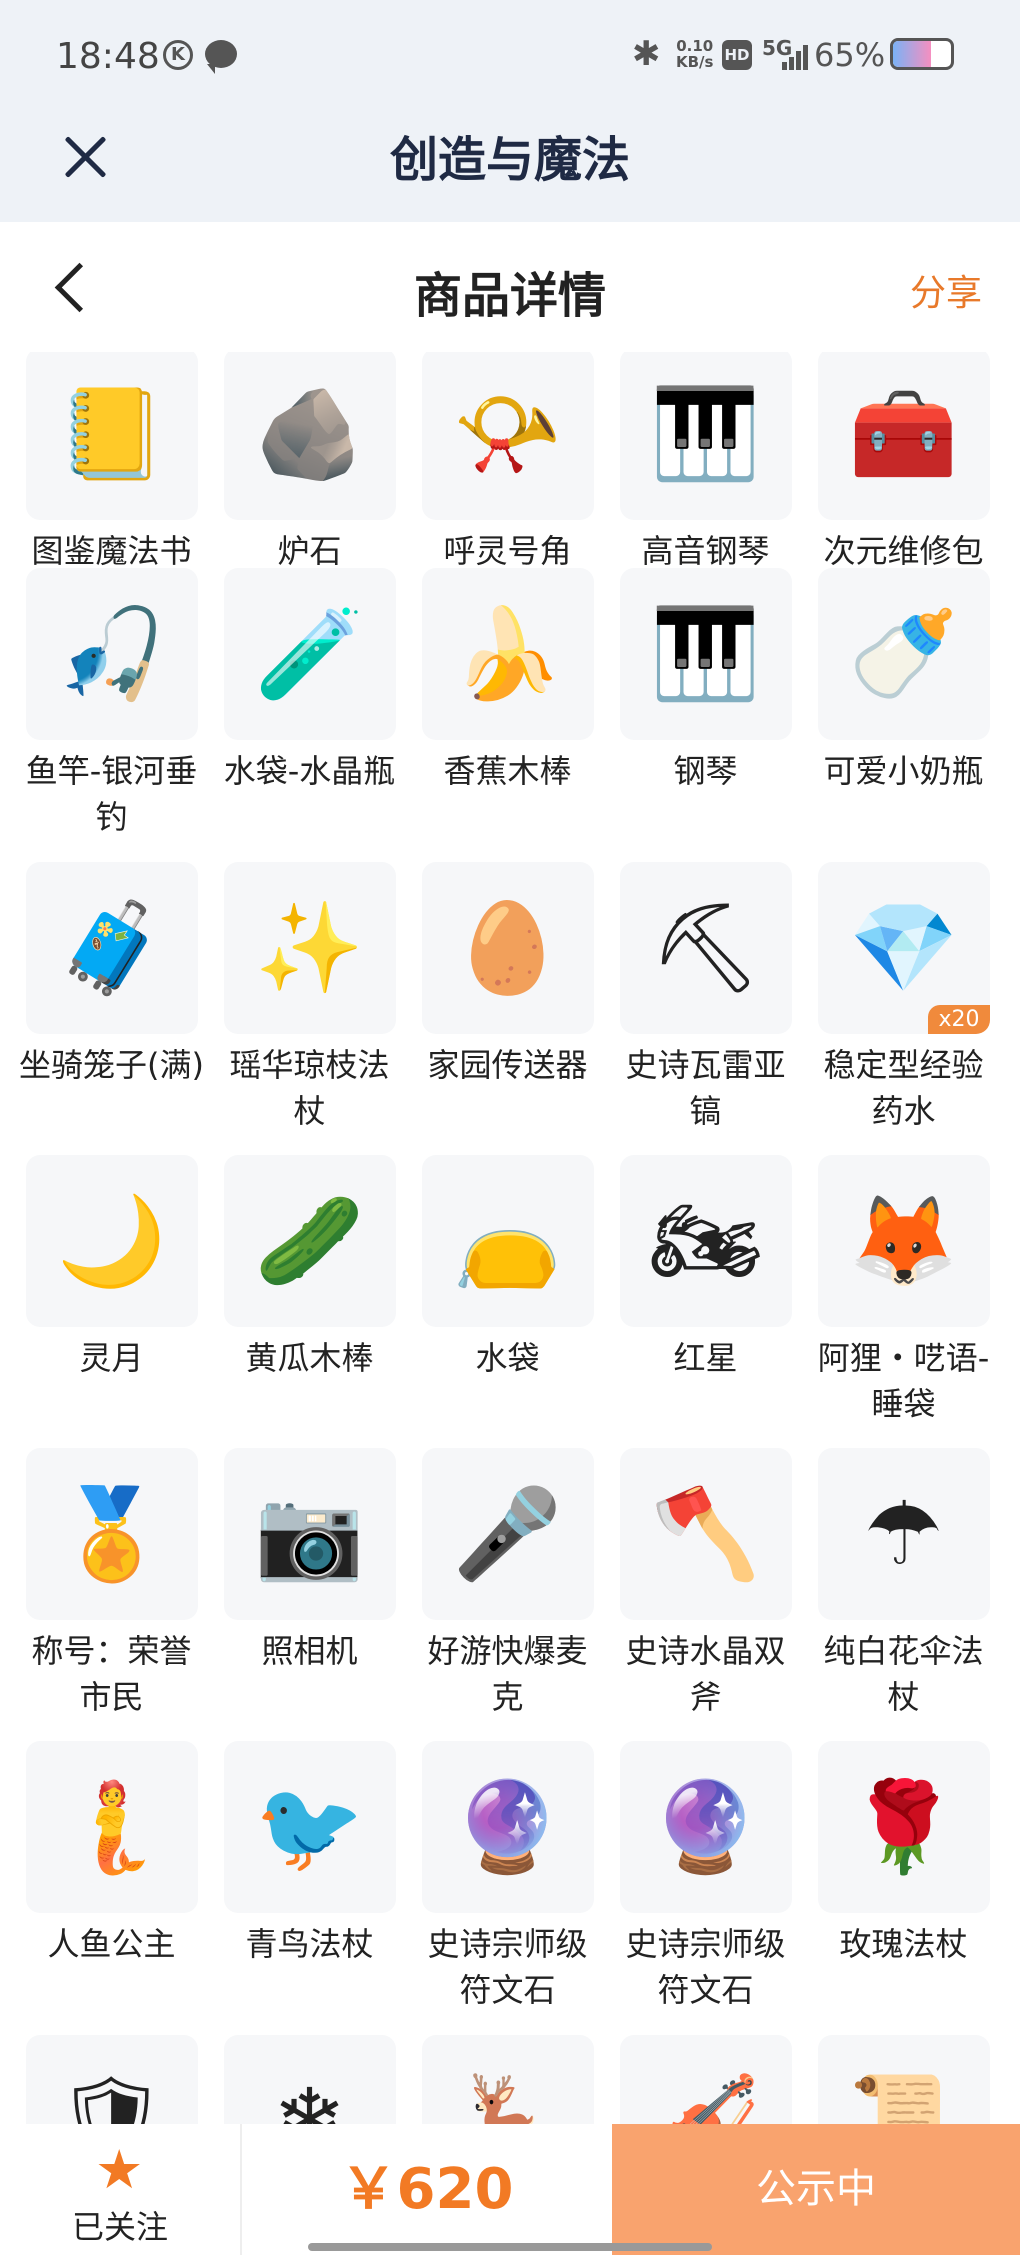 The image size is (1020, 2255). I want to click on item-card: 🦊 阿狸・呓语-睡袋, so click(903, 1291).